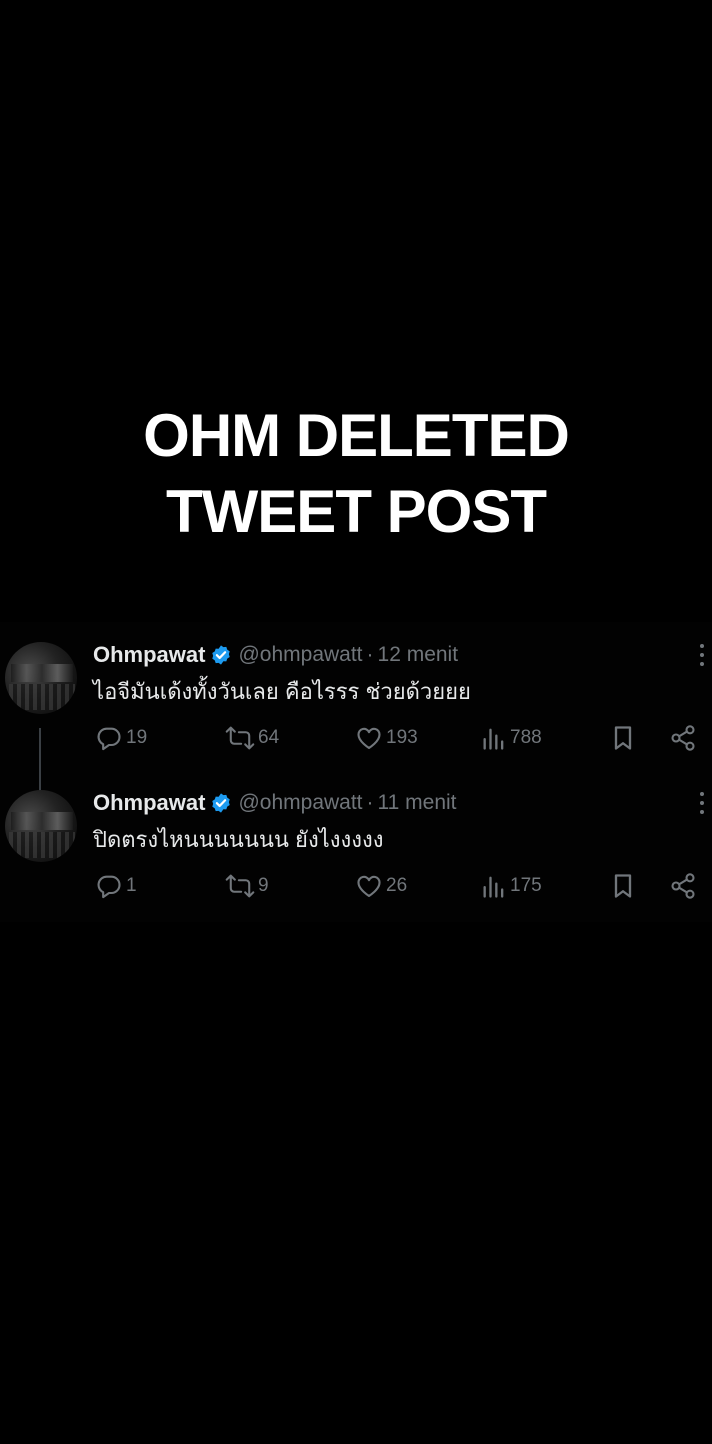  What do you see at coordinates (356, 435) in the screenshot?
I see `overlay-caption-line-1: OHM DELETED` at bounding box center [356, 435].